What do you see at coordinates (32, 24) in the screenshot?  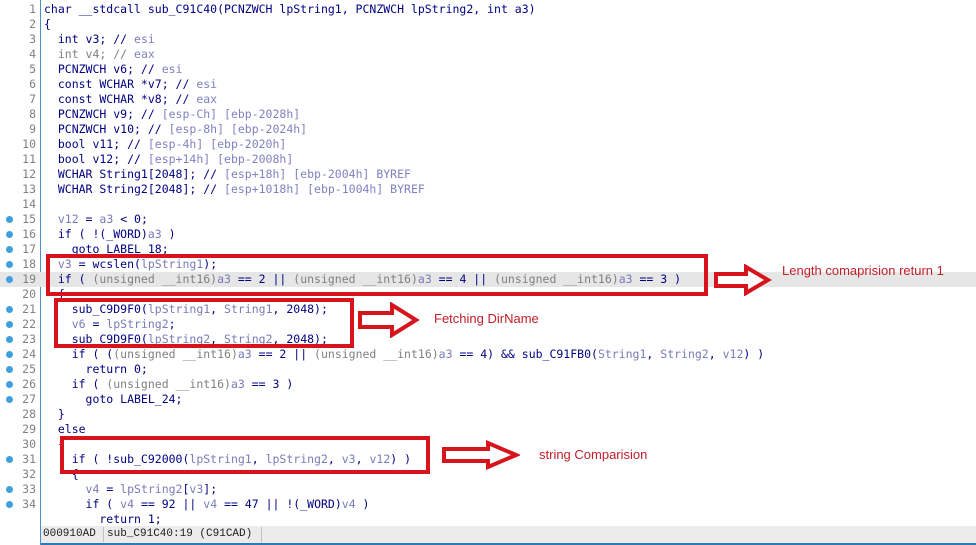 I see `line-number: 2` at bounding box center [32, 24].